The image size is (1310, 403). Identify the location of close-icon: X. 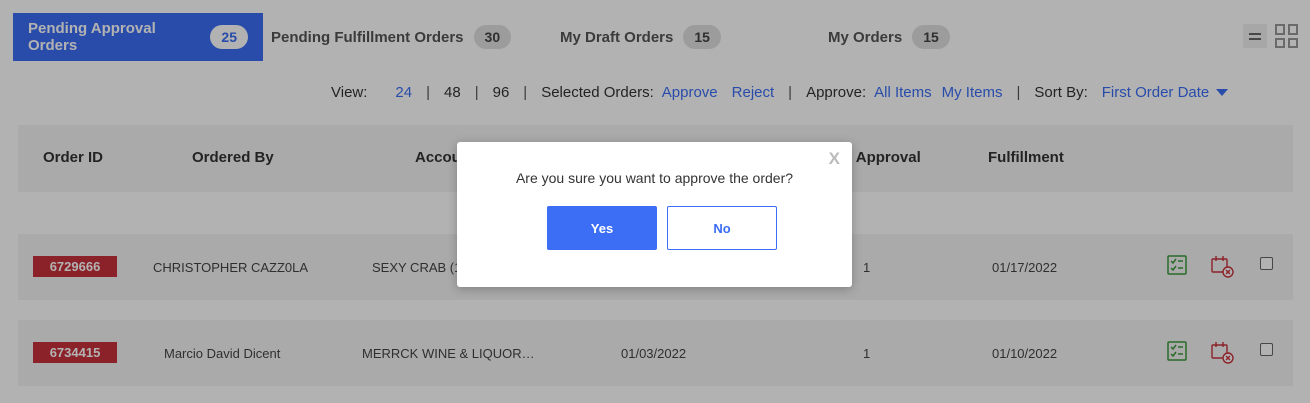
(834, 159).